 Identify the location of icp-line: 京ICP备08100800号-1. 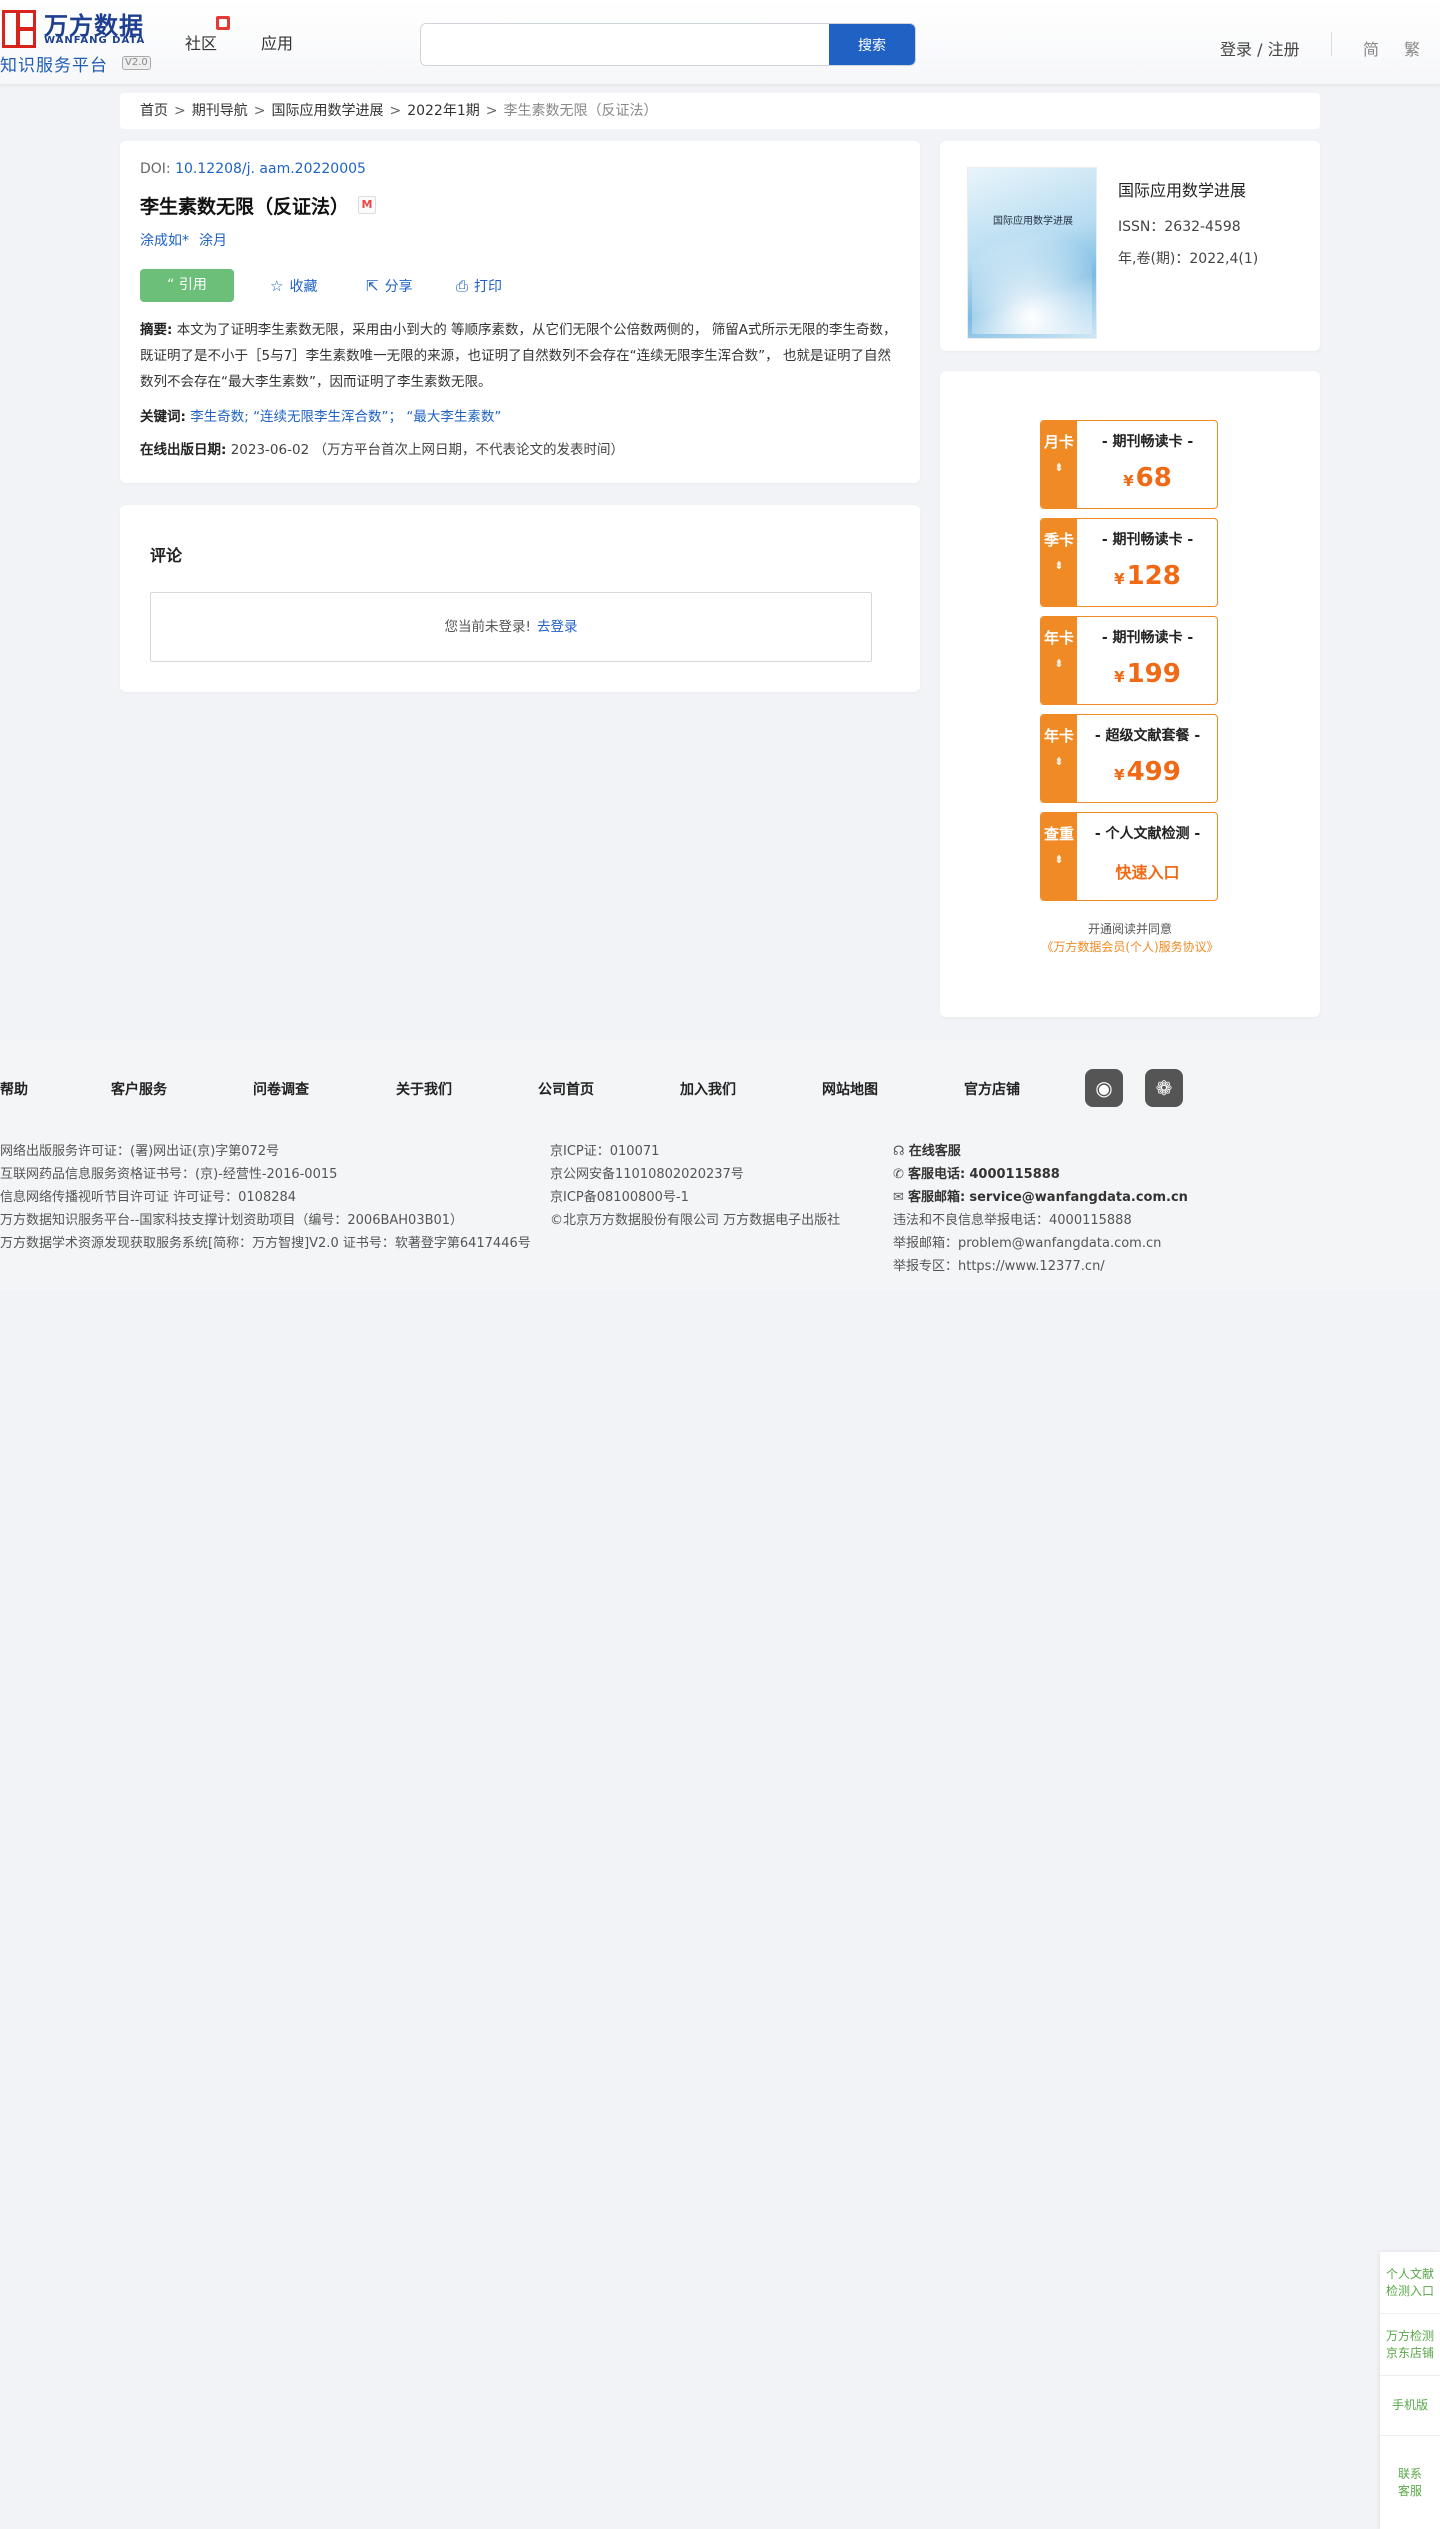
(695, 1197).